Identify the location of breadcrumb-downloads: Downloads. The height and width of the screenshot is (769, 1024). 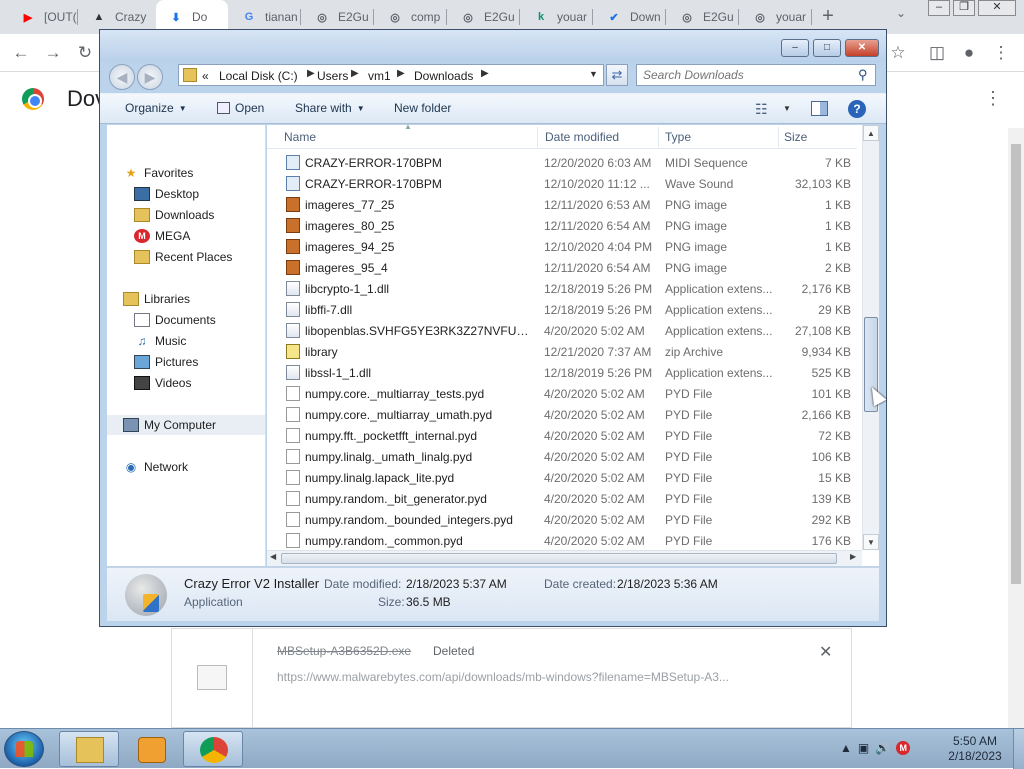
(443, 76).